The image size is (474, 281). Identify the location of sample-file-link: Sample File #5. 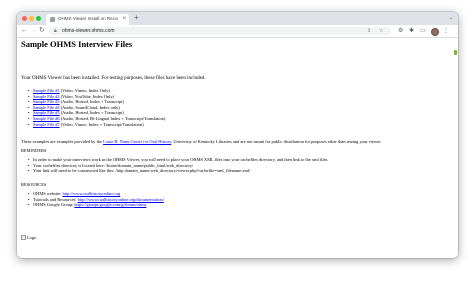
(46, 112).